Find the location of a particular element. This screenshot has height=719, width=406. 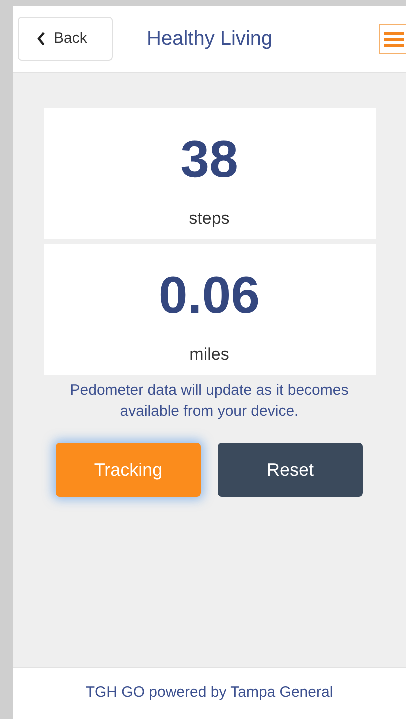

chevron-left-icon is located at coordinates (41, 39).